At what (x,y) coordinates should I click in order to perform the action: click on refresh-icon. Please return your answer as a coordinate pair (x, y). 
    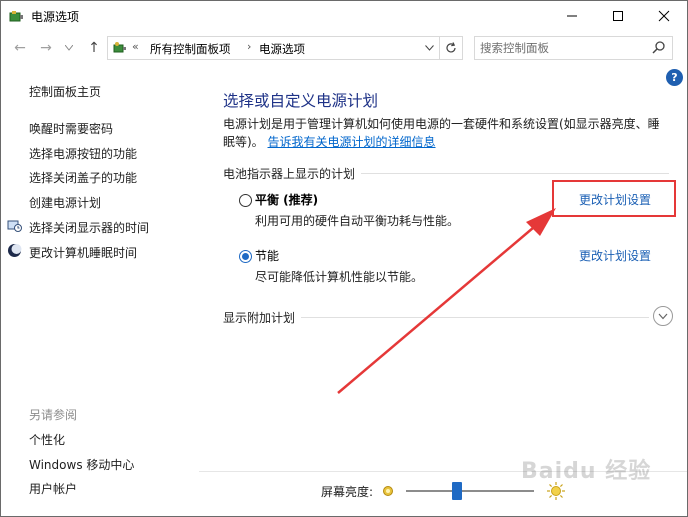
    Looking at the image, I should click on (451, 47).